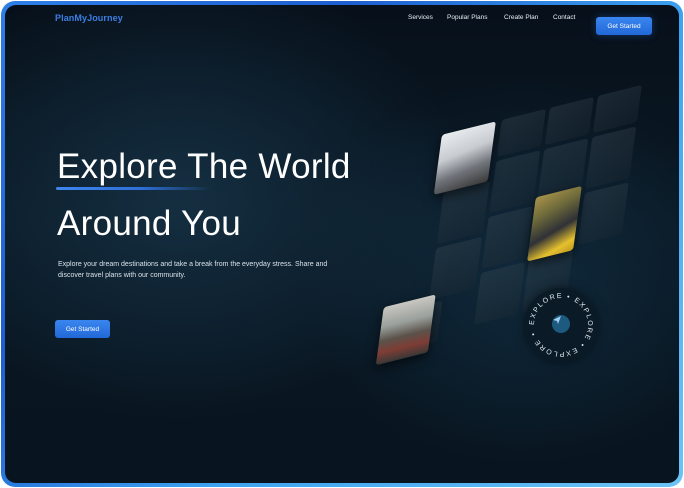  What do you see at coordinates (82, 329) in the screenshot?
I see `hero-get-started-button: Get Started` at bounding box center [82, 329].